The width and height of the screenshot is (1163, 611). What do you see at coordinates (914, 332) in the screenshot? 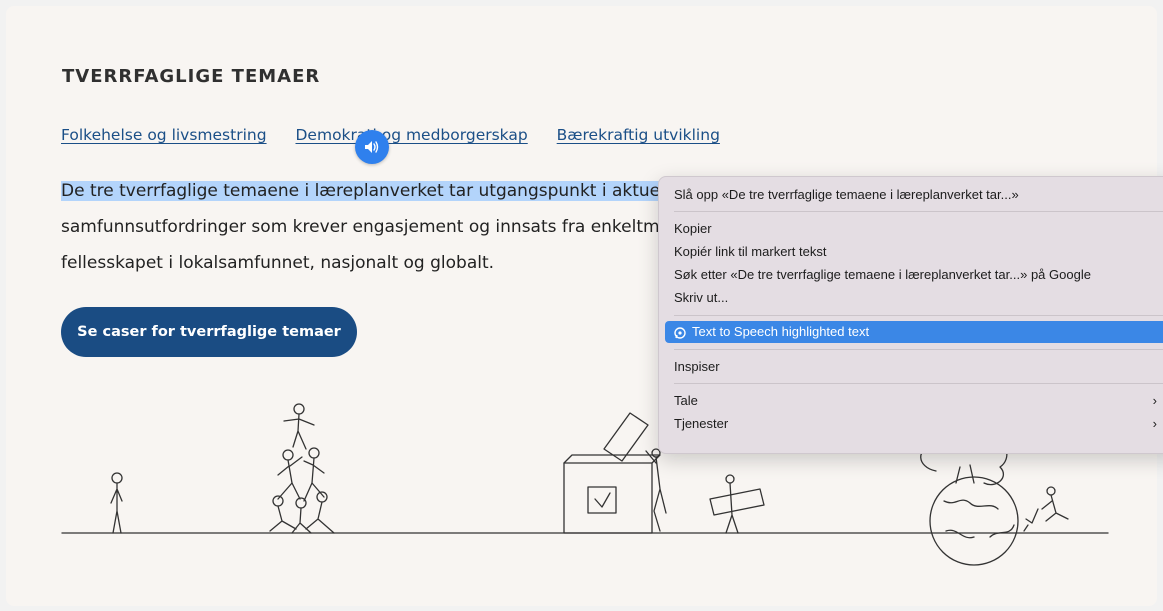
I see `menu-text-to-speech: Text to Speech highlighted text` at bounding box center [914, 332].